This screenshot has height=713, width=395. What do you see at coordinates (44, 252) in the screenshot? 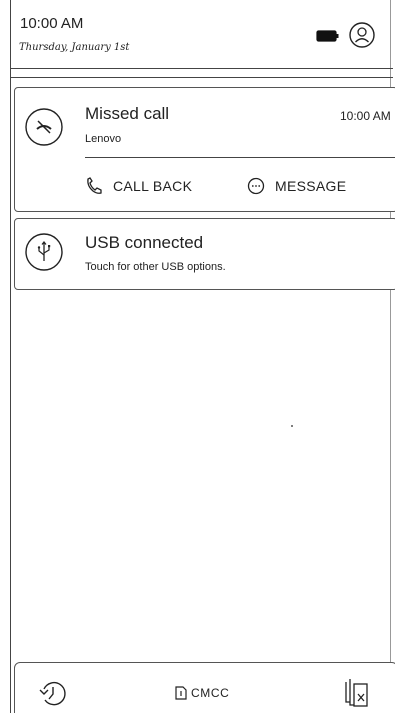
I see `usb-icon` at bounding box center [44, 252].